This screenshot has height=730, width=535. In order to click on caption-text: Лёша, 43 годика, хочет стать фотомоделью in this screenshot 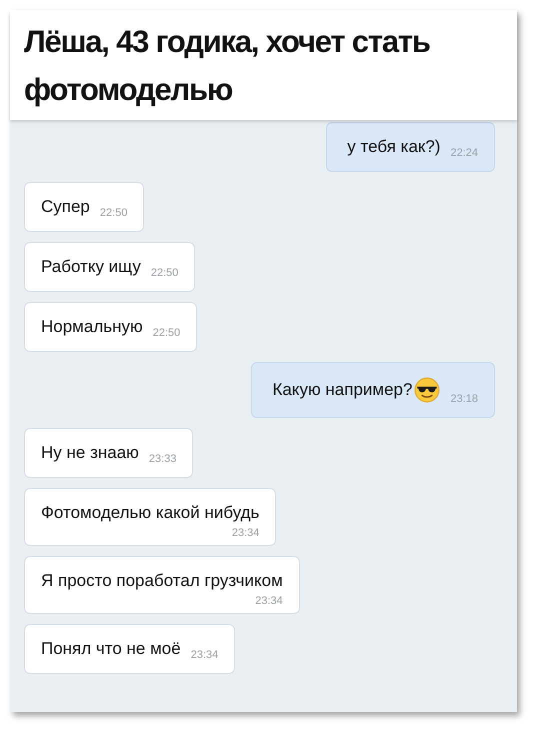, I will do `click(227, 66)`.